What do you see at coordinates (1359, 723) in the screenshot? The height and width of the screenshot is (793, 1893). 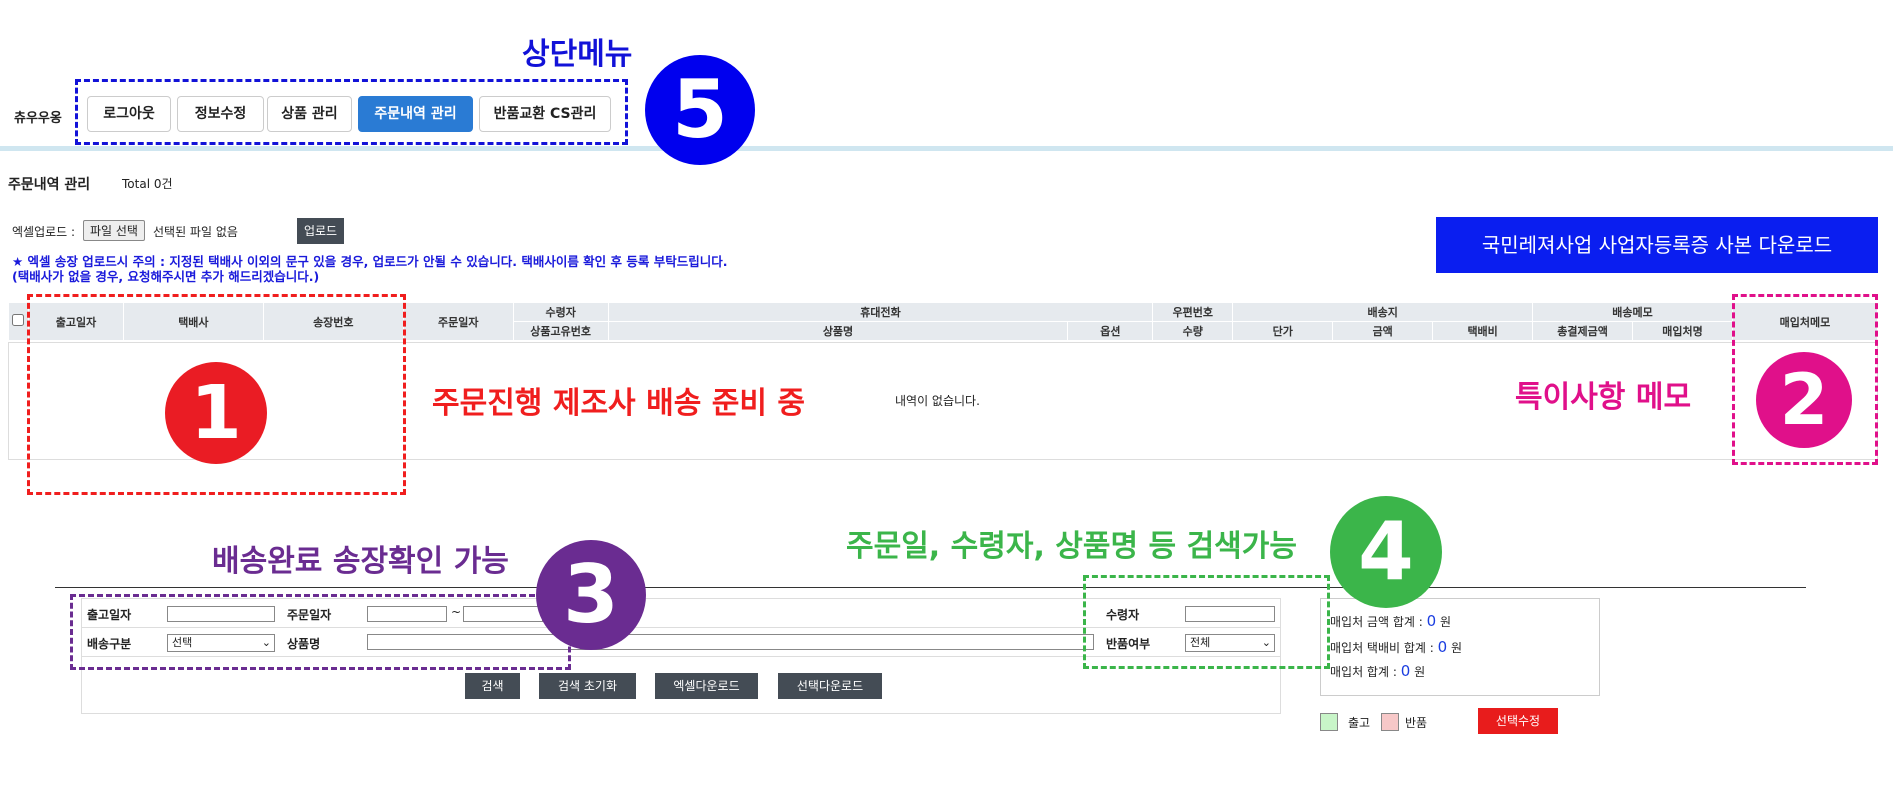 I see `shipped-legend-label: 출고` at bounding box center [1359, 723].